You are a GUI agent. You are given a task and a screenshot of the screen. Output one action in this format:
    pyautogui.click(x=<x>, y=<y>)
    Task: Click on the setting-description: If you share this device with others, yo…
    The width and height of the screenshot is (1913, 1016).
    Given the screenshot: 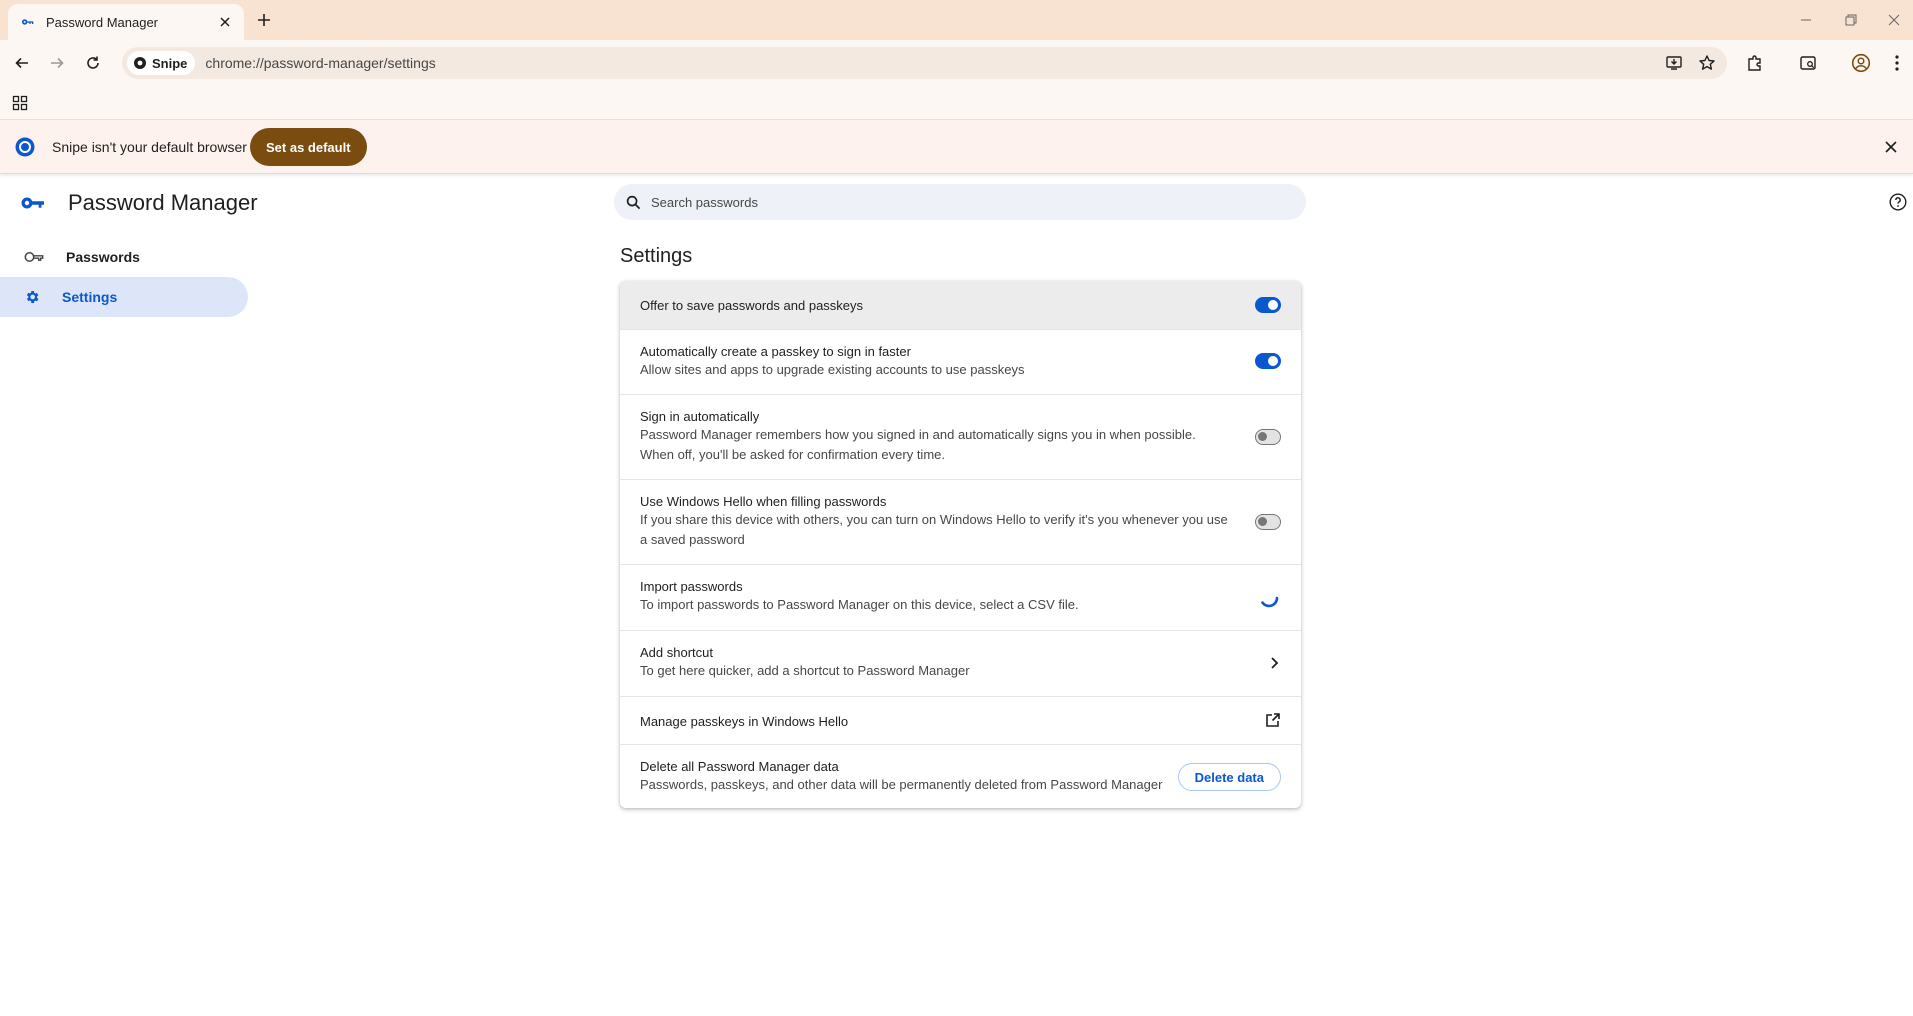 What is the action you would take?
    pyautogui.click(x=934, y=529)
    